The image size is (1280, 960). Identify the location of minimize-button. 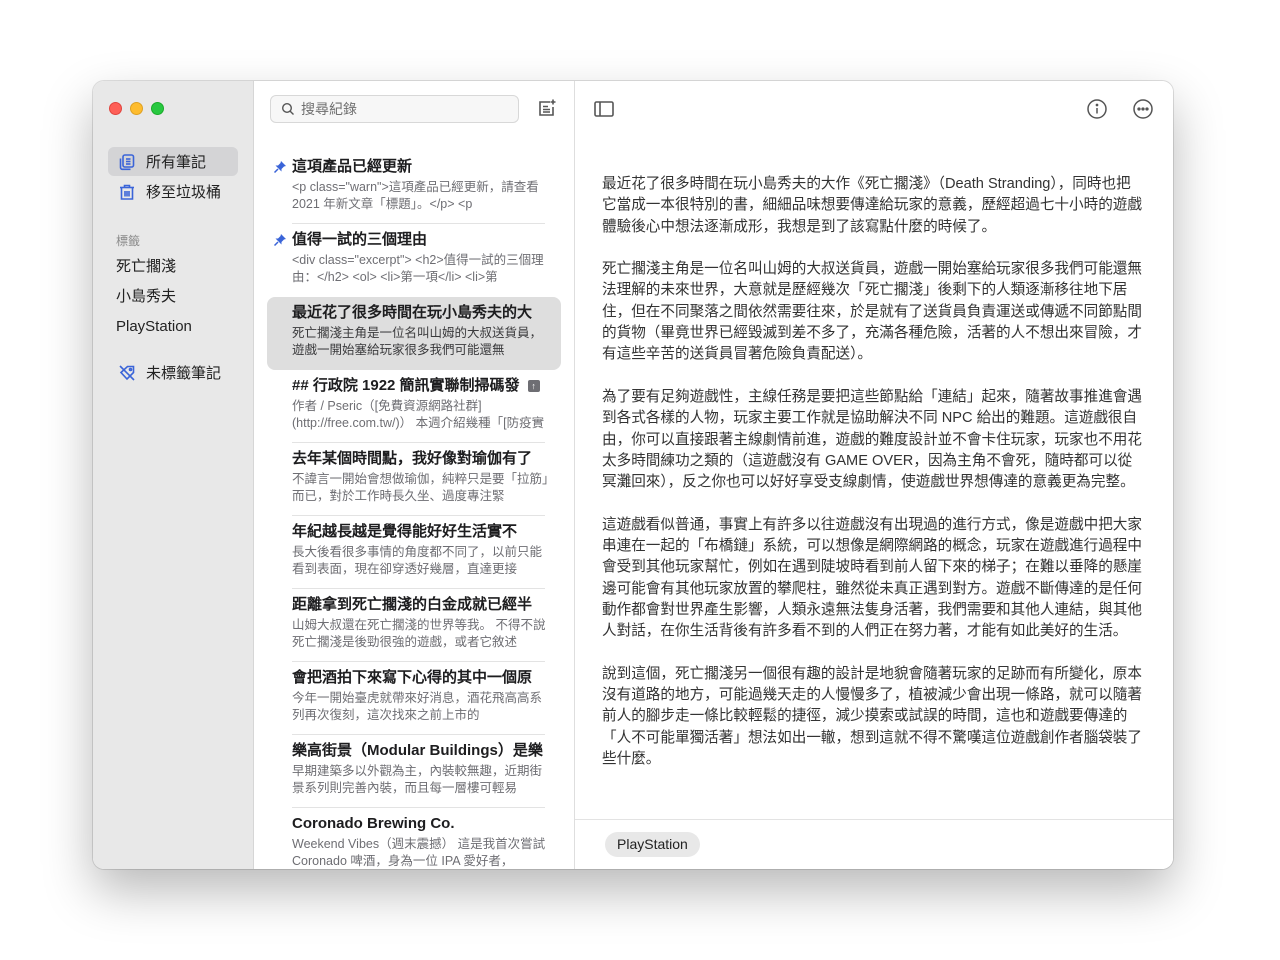
(136, 108).